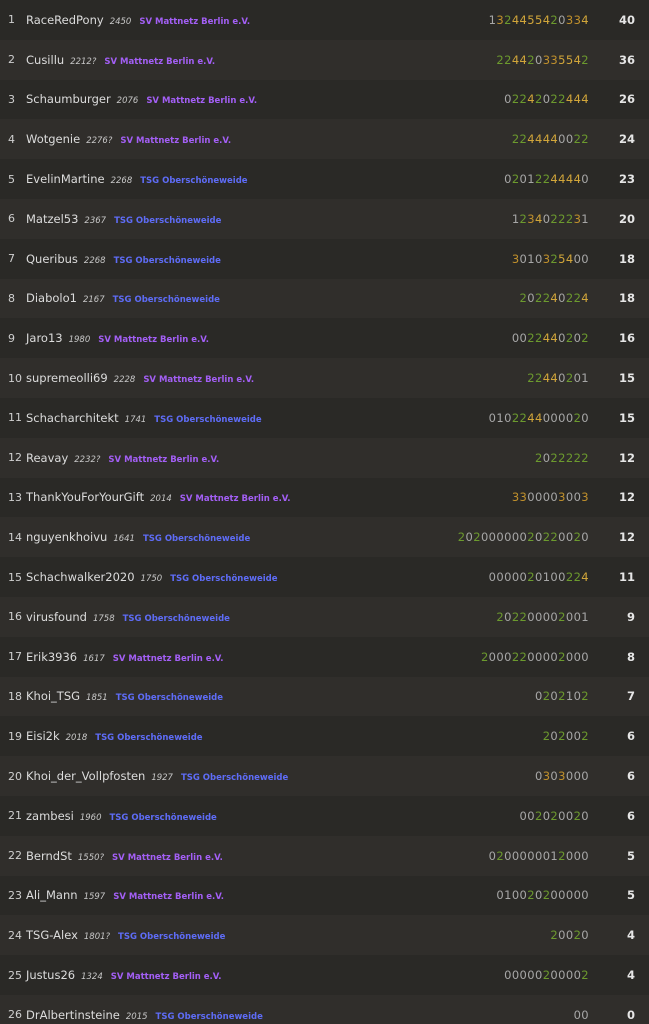 The height and width of the screenshot is (1024, 649). What do you see at coordinates (45, 60) in the screenshot?
I see `player-name-link: Cusillu` at bounding box center [45, 60].